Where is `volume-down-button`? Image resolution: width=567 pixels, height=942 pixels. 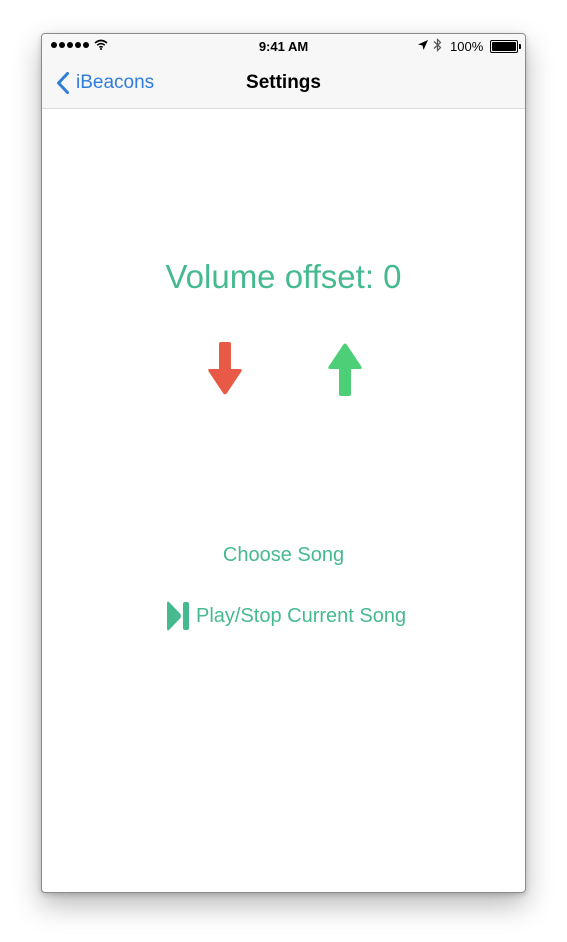 volume-down-button is located at coordinates (225, 371).